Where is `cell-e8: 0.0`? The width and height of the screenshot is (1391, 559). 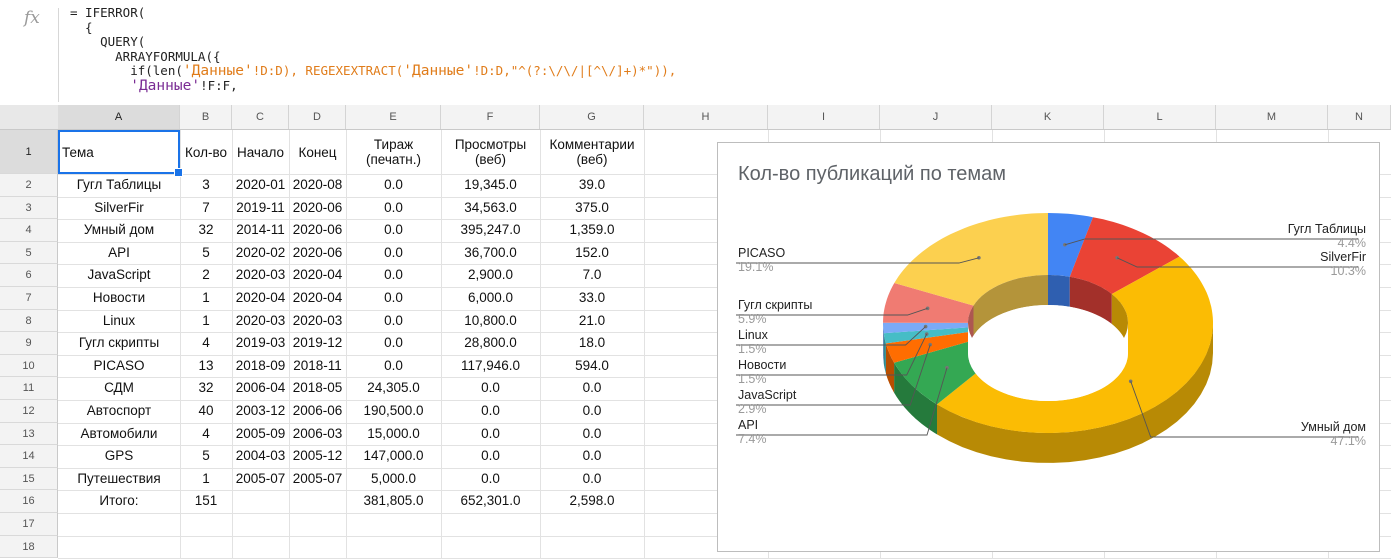 cell-e8: 0.0 is located at coordinates (393, 321).